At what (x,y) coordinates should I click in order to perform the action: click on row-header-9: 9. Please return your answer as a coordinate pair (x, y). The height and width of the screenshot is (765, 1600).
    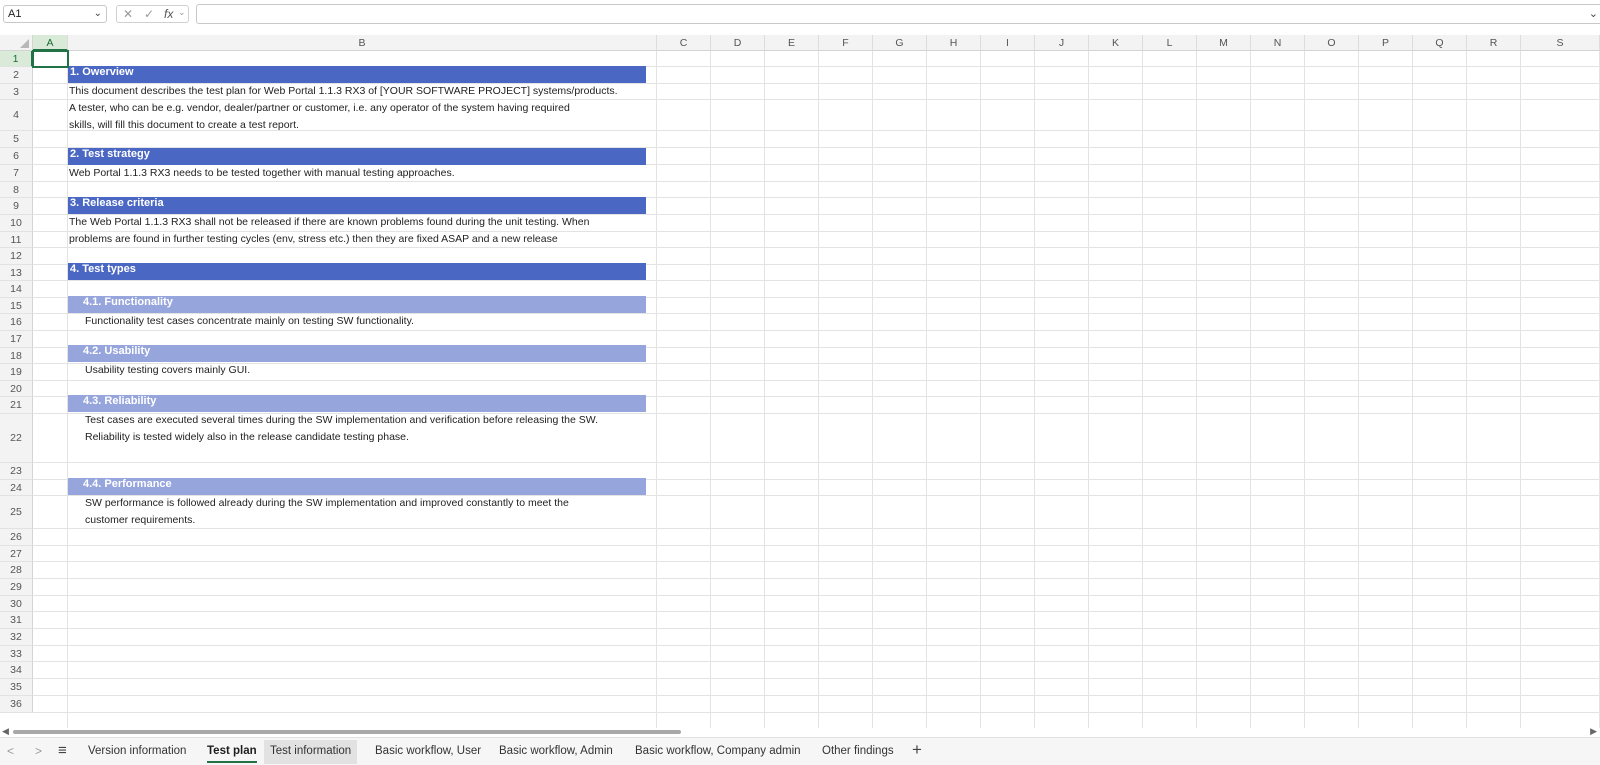
    Looking at the image, I should click on (16, 206).